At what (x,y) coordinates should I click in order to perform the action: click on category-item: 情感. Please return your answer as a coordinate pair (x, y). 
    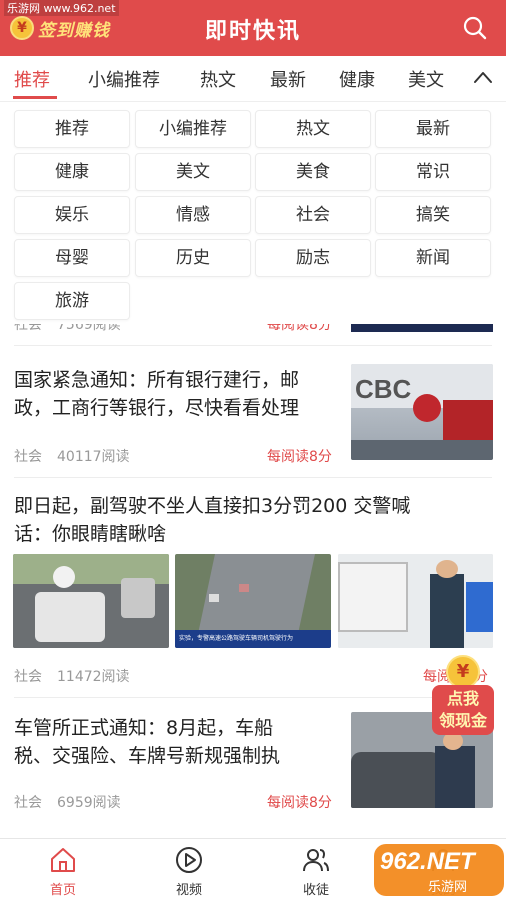
    Looking at the image, I should click on (193, 215).